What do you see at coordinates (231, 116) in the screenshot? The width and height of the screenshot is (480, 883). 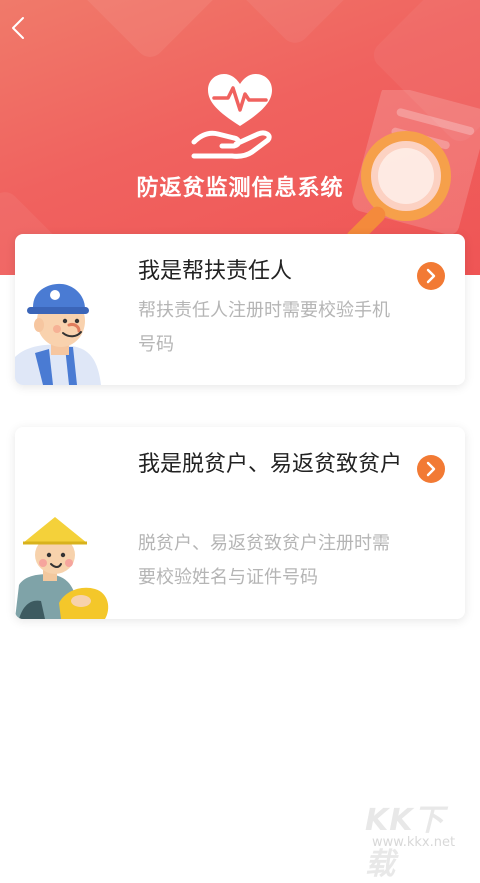 I see `heart-hand-icon` at bounding box center [231, 116].